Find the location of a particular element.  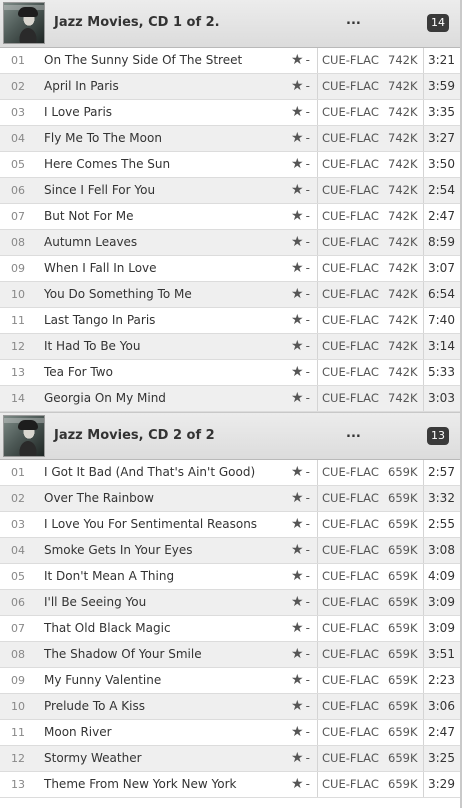

track-row: 02 April In Paris ★ - CUE-FLAC 742K 3:59 is located at coordinates (231, 87).